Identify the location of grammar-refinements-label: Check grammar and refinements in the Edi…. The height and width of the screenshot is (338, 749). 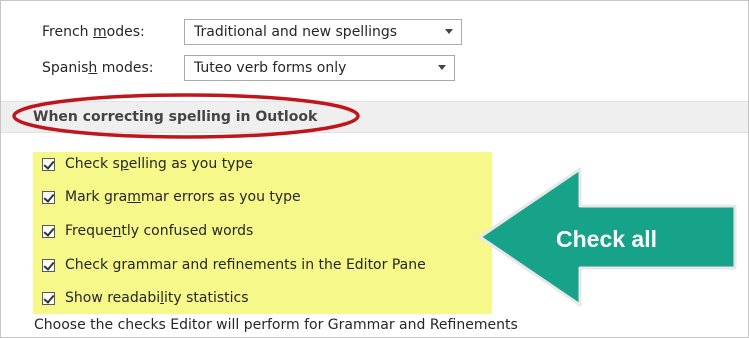
(245, 265).